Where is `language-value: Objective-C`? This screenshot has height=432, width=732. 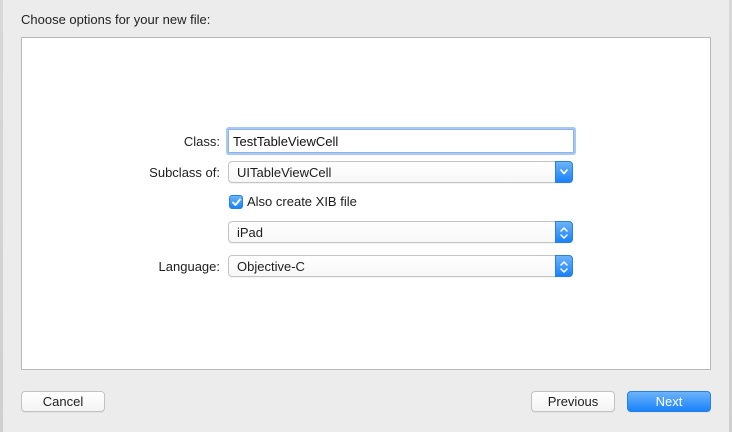
language-value: Objective-C is located at coordinates (271, 266).